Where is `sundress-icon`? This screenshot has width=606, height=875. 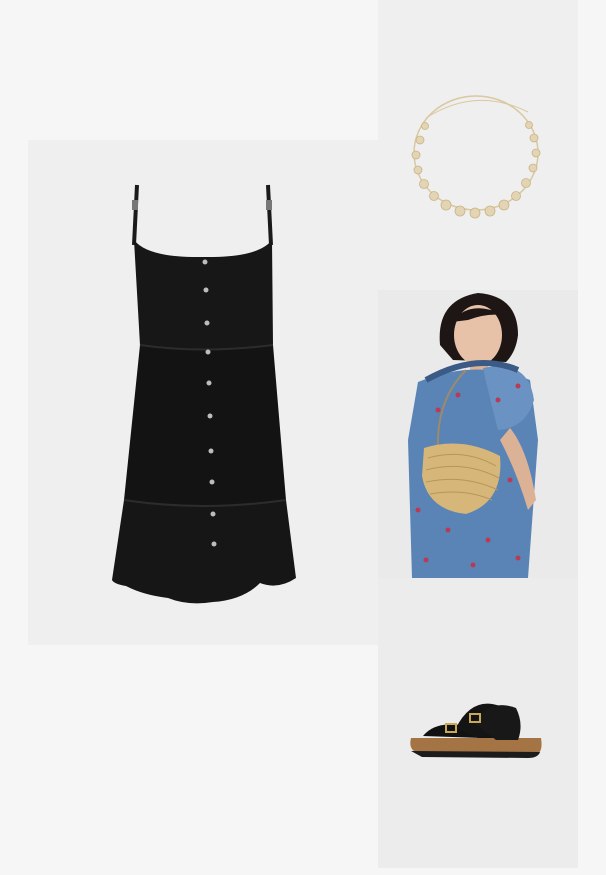 sundress-icon is located at coordinates (204, 394).